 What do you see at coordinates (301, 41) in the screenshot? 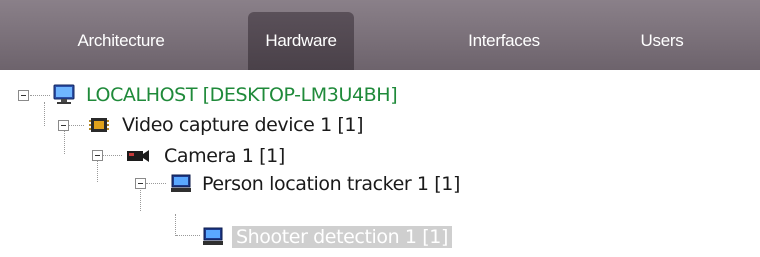
I see `tab-hardware: Hardware` at bounding box center [301, 41].